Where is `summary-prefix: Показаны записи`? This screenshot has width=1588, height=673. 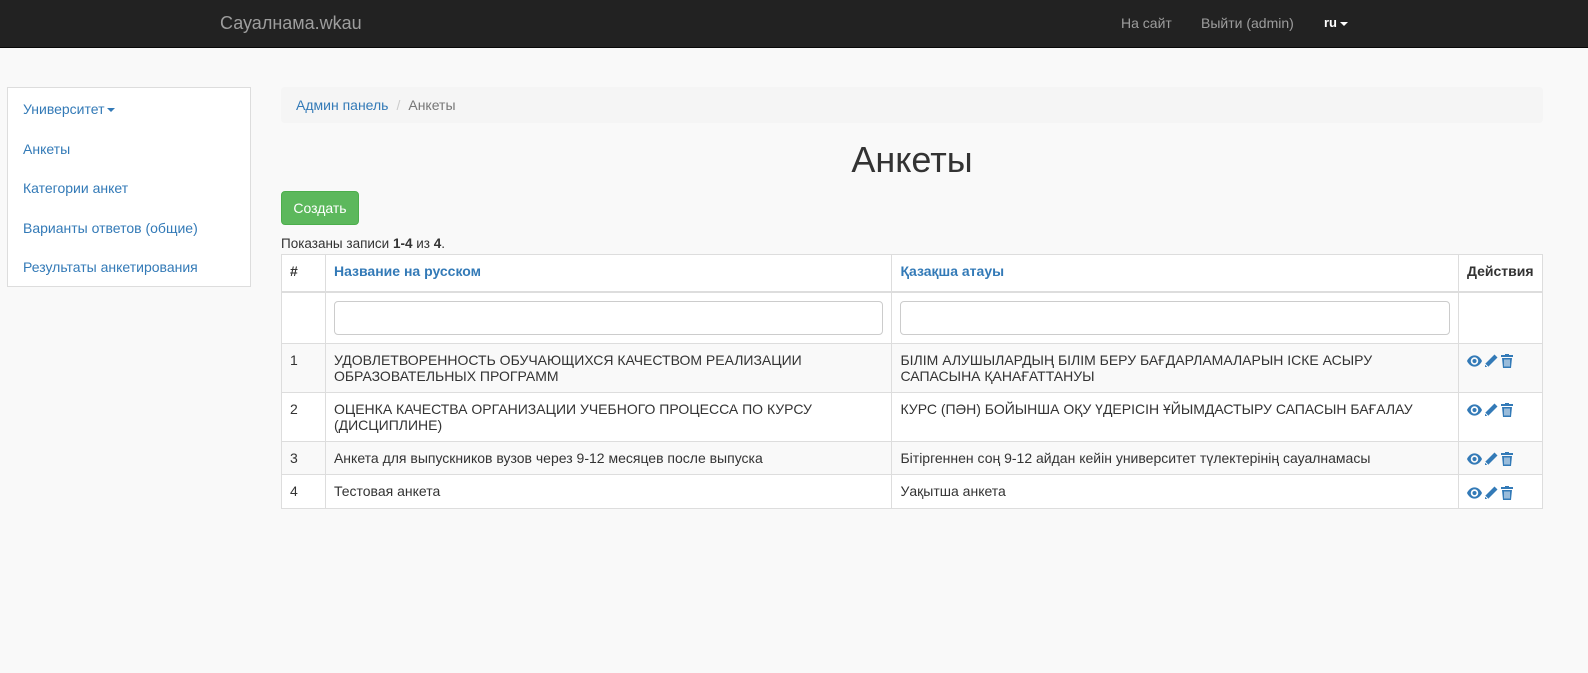
summary-prefix: Показаны записи is located at coordinates (337, 243).